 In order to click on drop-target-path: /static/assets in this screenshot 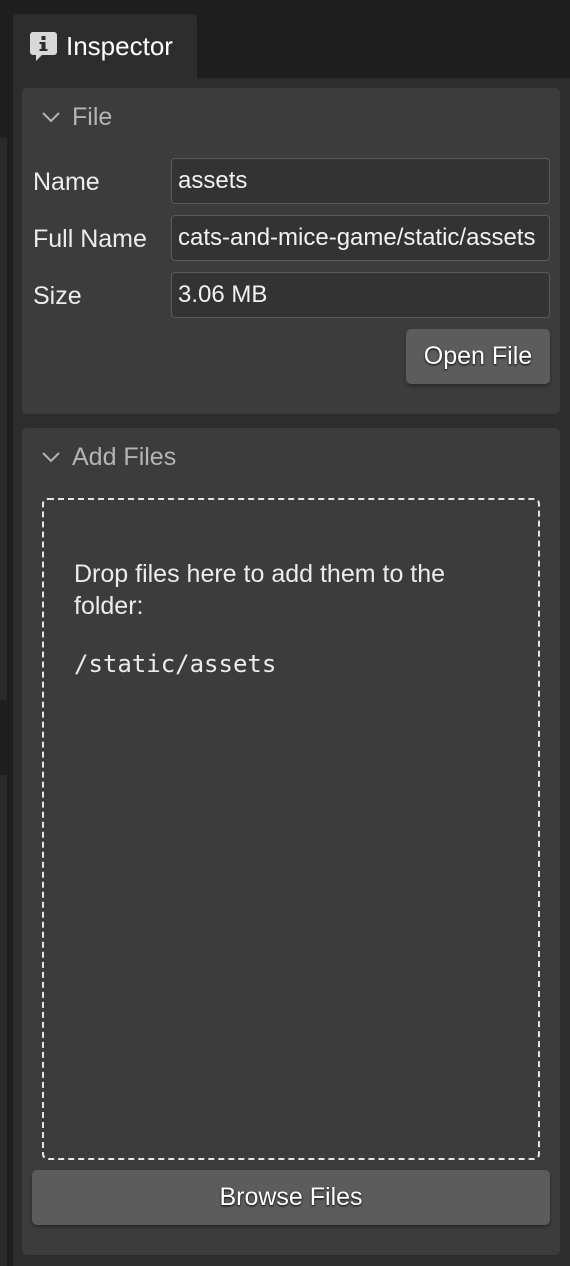, I will do `click(175, 664)`.